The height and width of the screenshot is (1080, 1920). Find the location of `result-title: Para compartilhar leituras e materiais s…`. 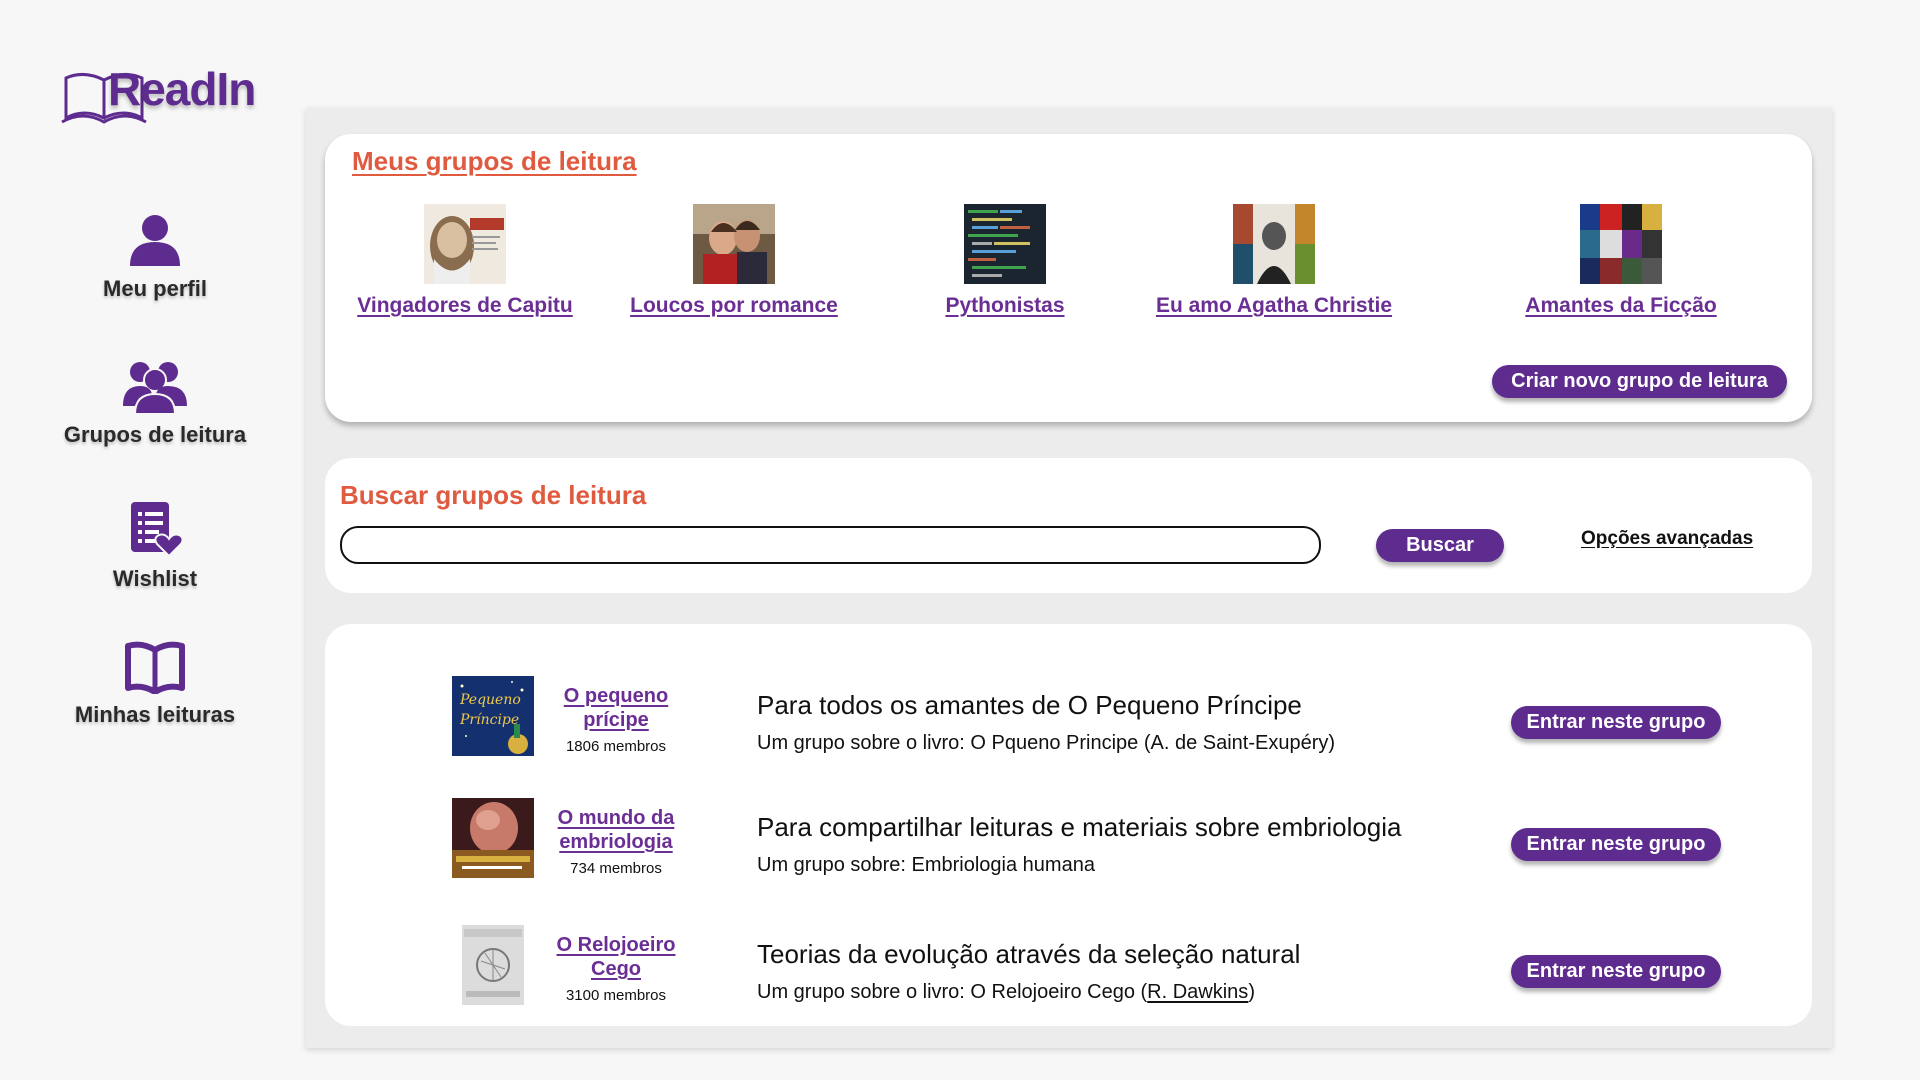

result-title: Para compartilhar leituras e materiais s… is located at coordinates (1079, 827).